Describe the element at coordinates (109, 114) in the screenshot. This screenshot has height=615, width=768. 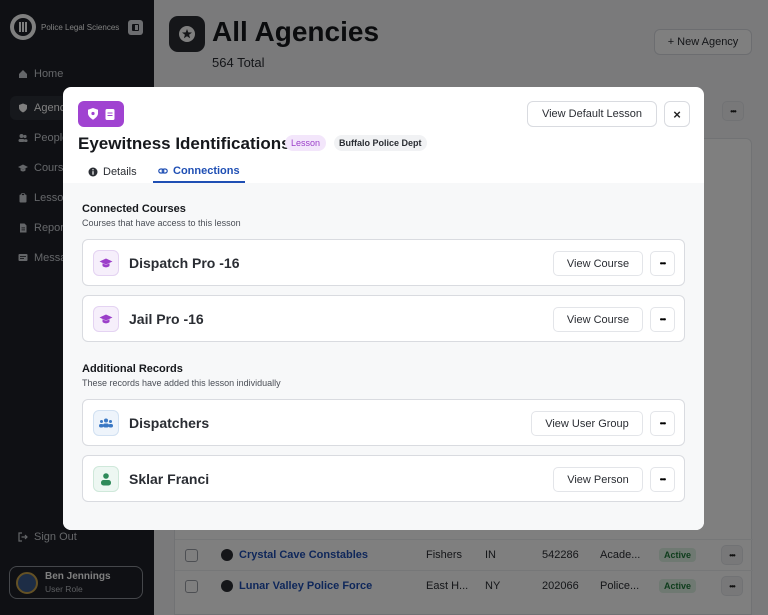
I see `clipboard-icon` at that location.